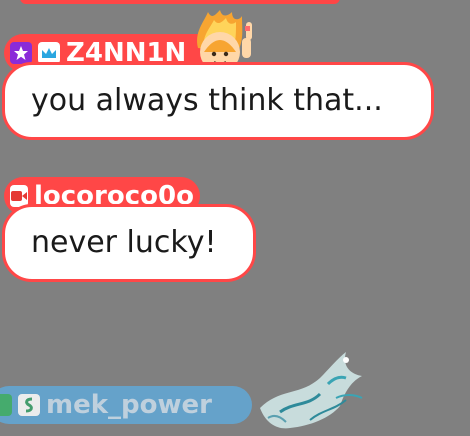 The image size is (470, 436). I want to click on message-text: never lucky!, so click(124, 242).